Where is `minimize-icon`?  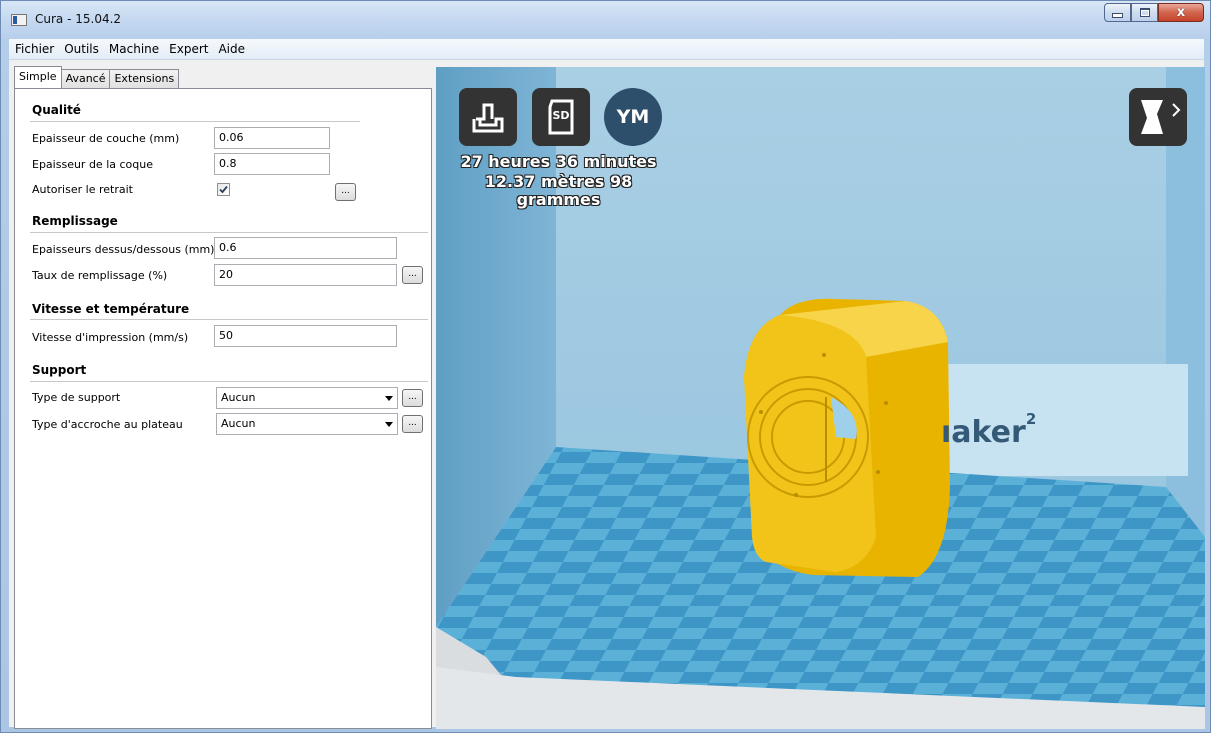 minimize-icon is located at coordinates (1117, 15).